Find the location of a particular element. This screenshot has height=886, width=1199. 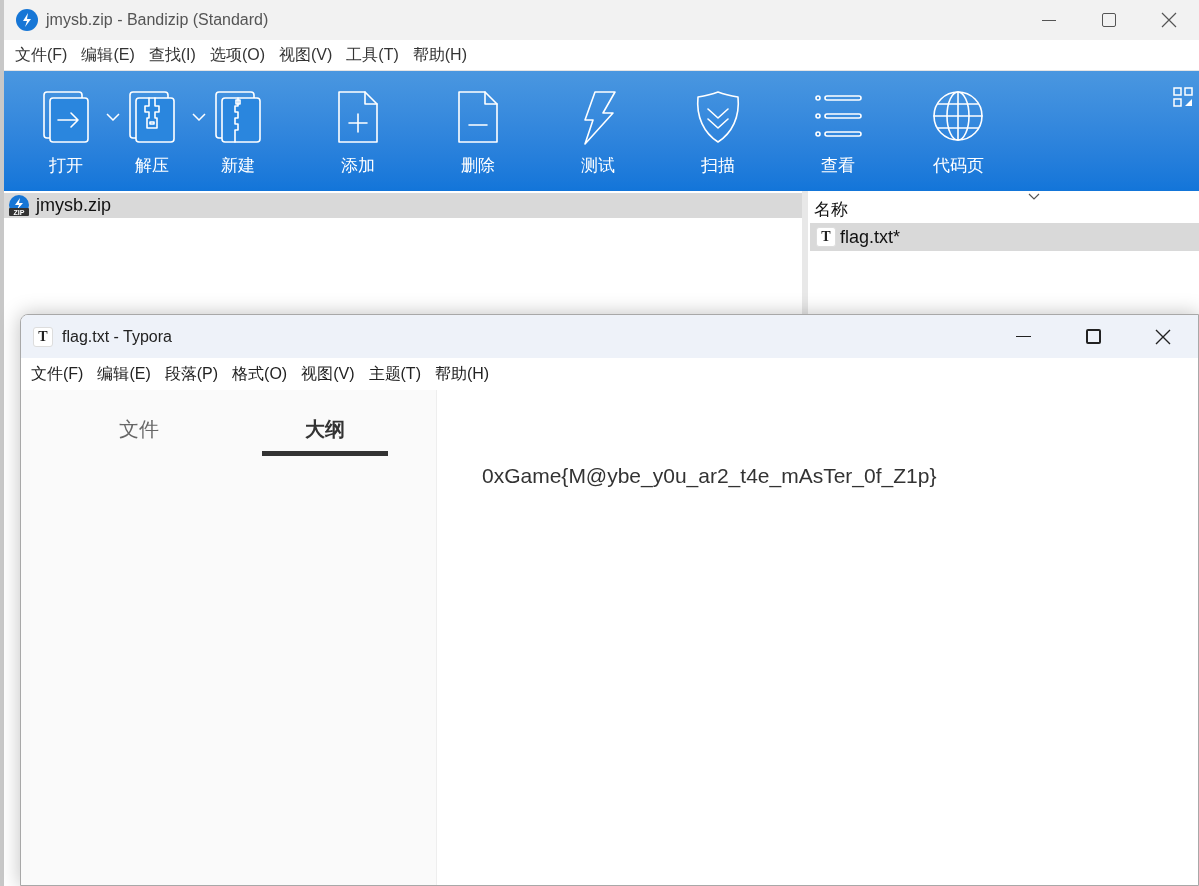

app-logo-icon is located at coordinates (27, 20).